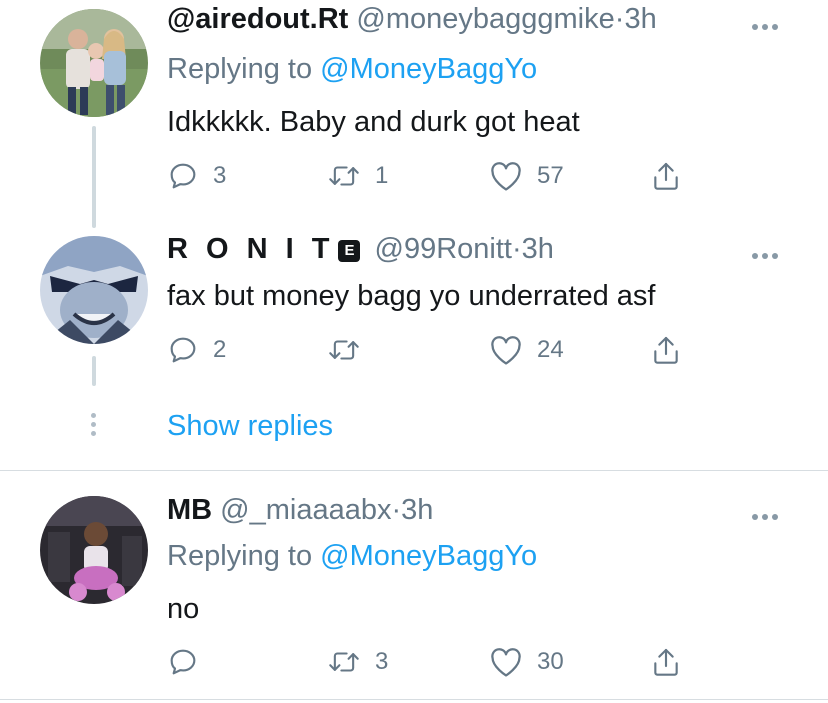 The width and height of the screenshot is (828, 703). Describe the element at coordinates (526, 662) in the screenshot. I see `like-button: 30` at that location.